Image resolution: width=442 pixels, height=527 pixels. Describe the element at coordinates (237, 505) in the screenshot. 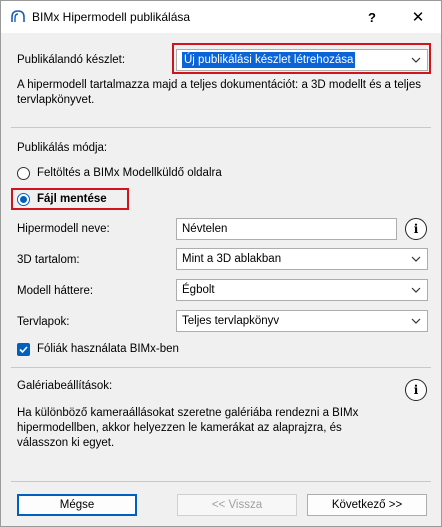

I see `back-button: << Vissza` at that location.